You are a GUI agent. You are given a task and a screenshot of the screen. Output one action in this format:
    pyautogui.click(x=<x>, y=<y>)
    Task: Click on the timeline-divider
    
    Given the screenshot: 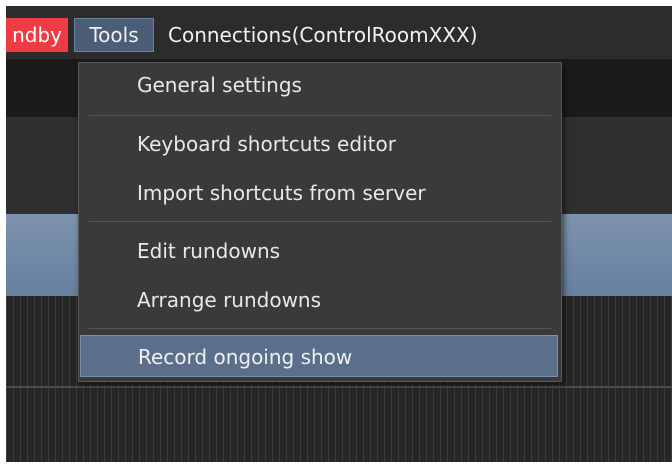 What is the action you would take?
    pyautogui.click(x=339, y=387)
    